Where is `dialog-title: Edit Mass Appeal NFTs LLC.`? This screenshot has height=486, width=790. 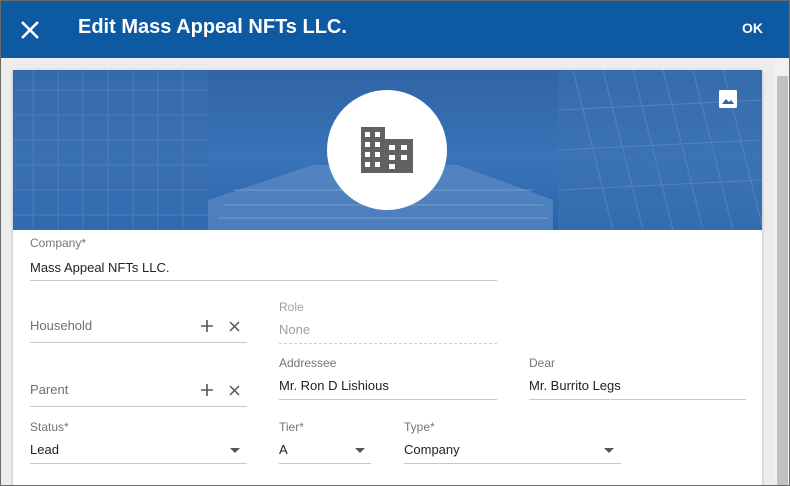 dialog-title: Edit Mass Appeal NFTs LLC. is located at coordinates (212, 27).